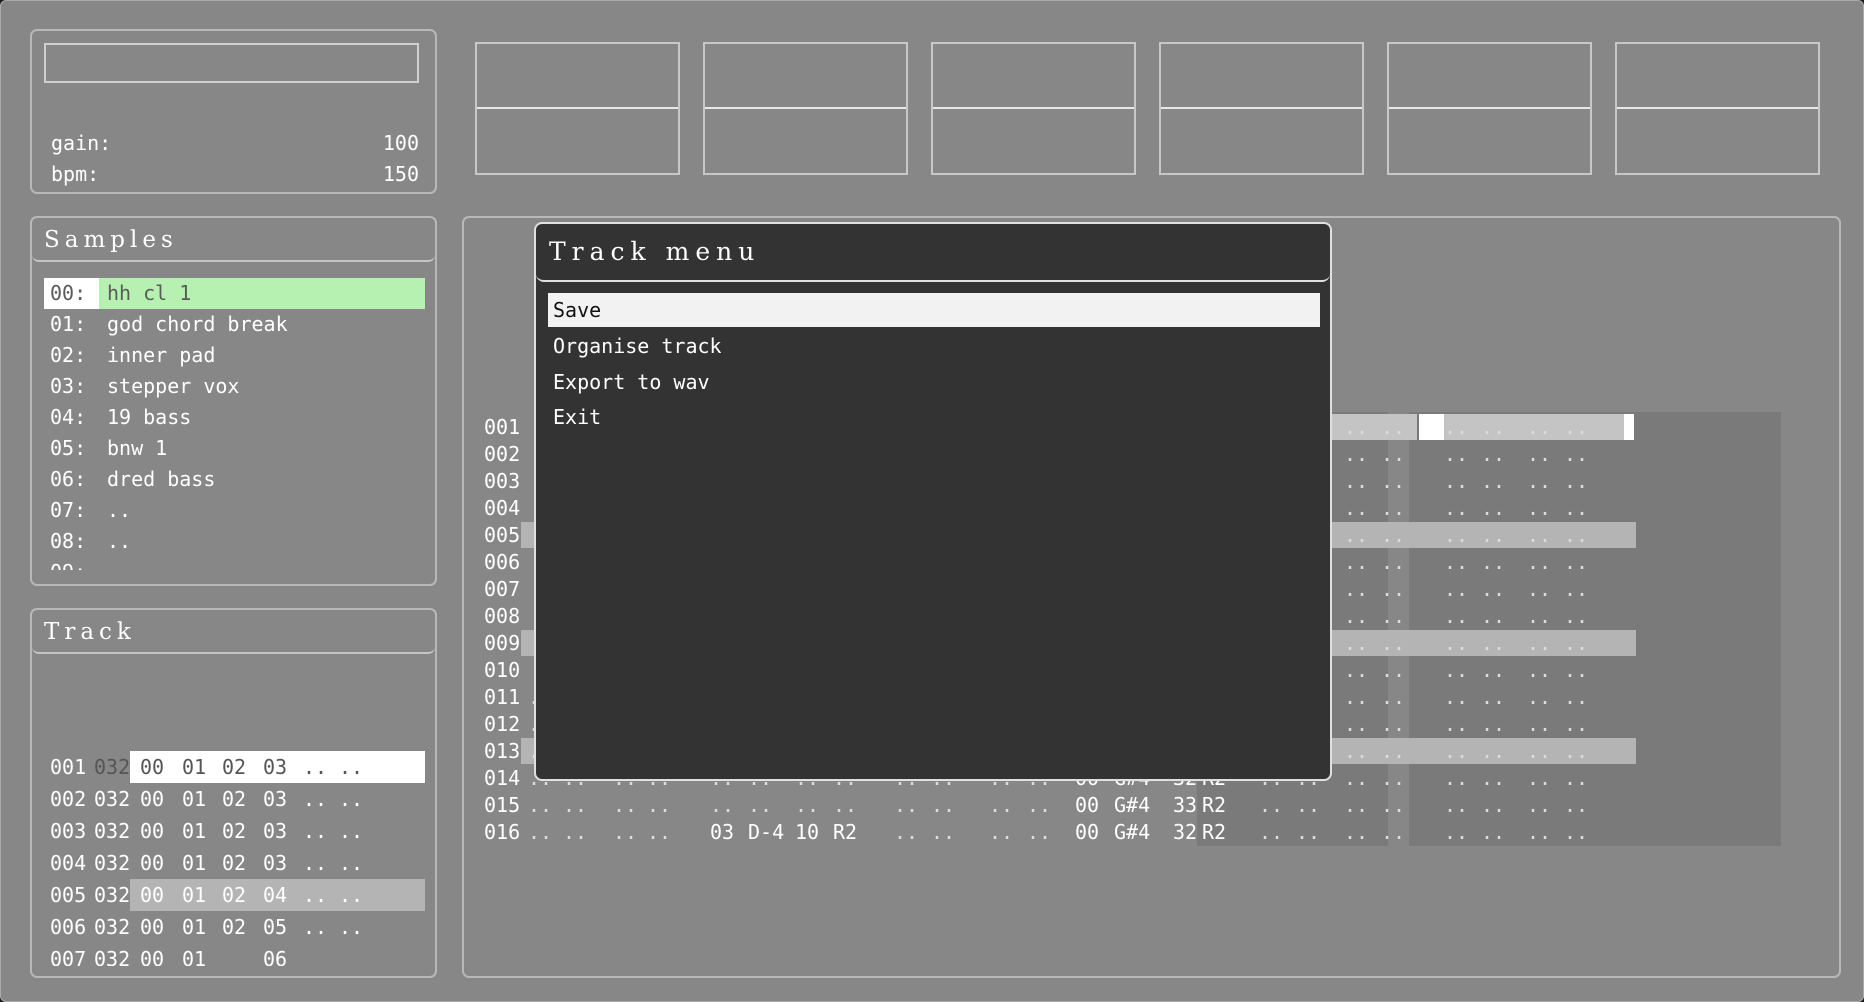 Image resolution: width=1864 pixels, height=1002 pixels. I want to click on track-cell: 04, so click(275, 895).